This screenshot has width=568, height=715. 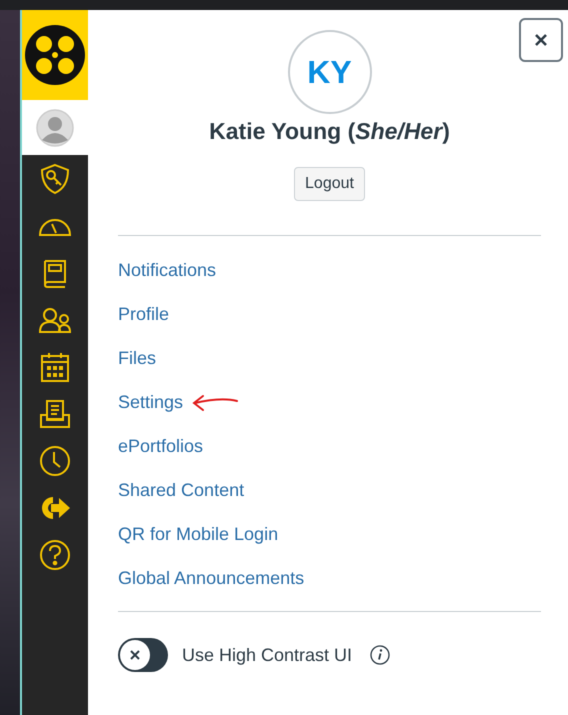 I want to click on book-icon, so click(x=55, y=273).